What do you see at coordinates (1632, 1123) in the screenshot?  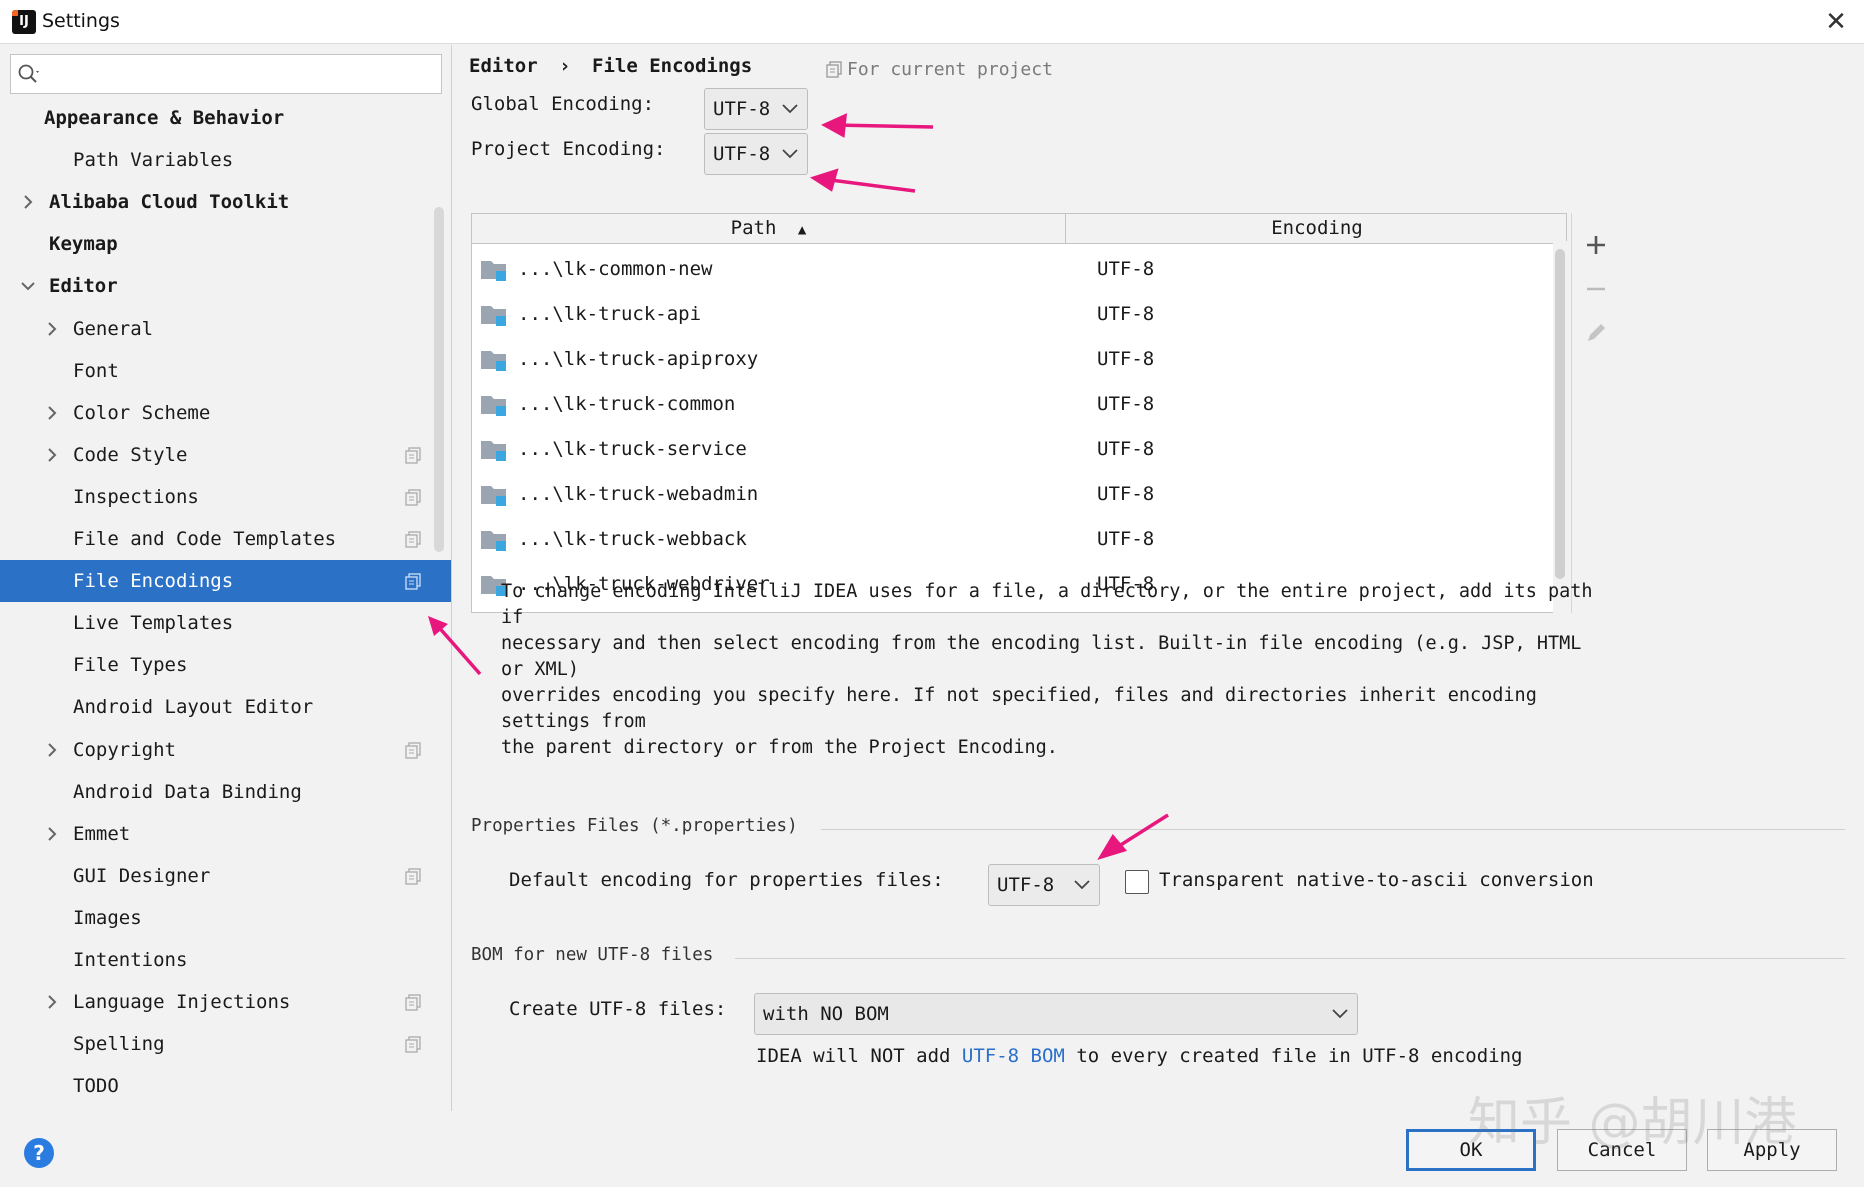 I see `watermark: 知乎 @胡川港` at bounding box center [1632, 1123].